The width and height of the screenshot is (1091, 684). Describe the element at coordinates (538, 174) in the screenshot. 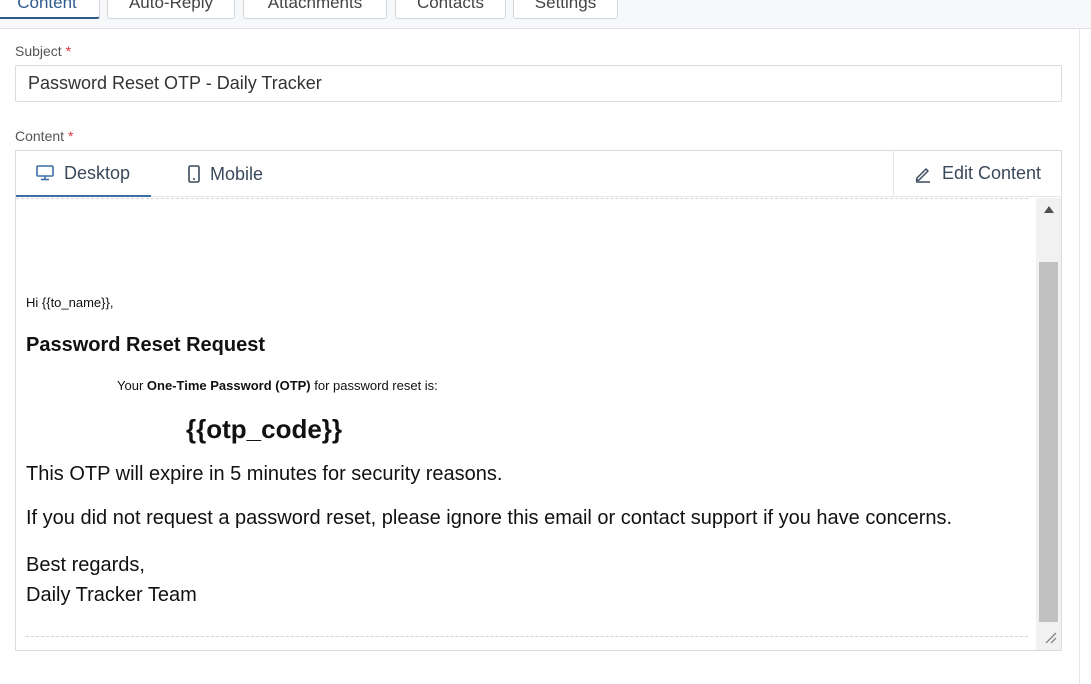

I see `editor-toolbar: Desktop Mobile Edit Content` at that location.